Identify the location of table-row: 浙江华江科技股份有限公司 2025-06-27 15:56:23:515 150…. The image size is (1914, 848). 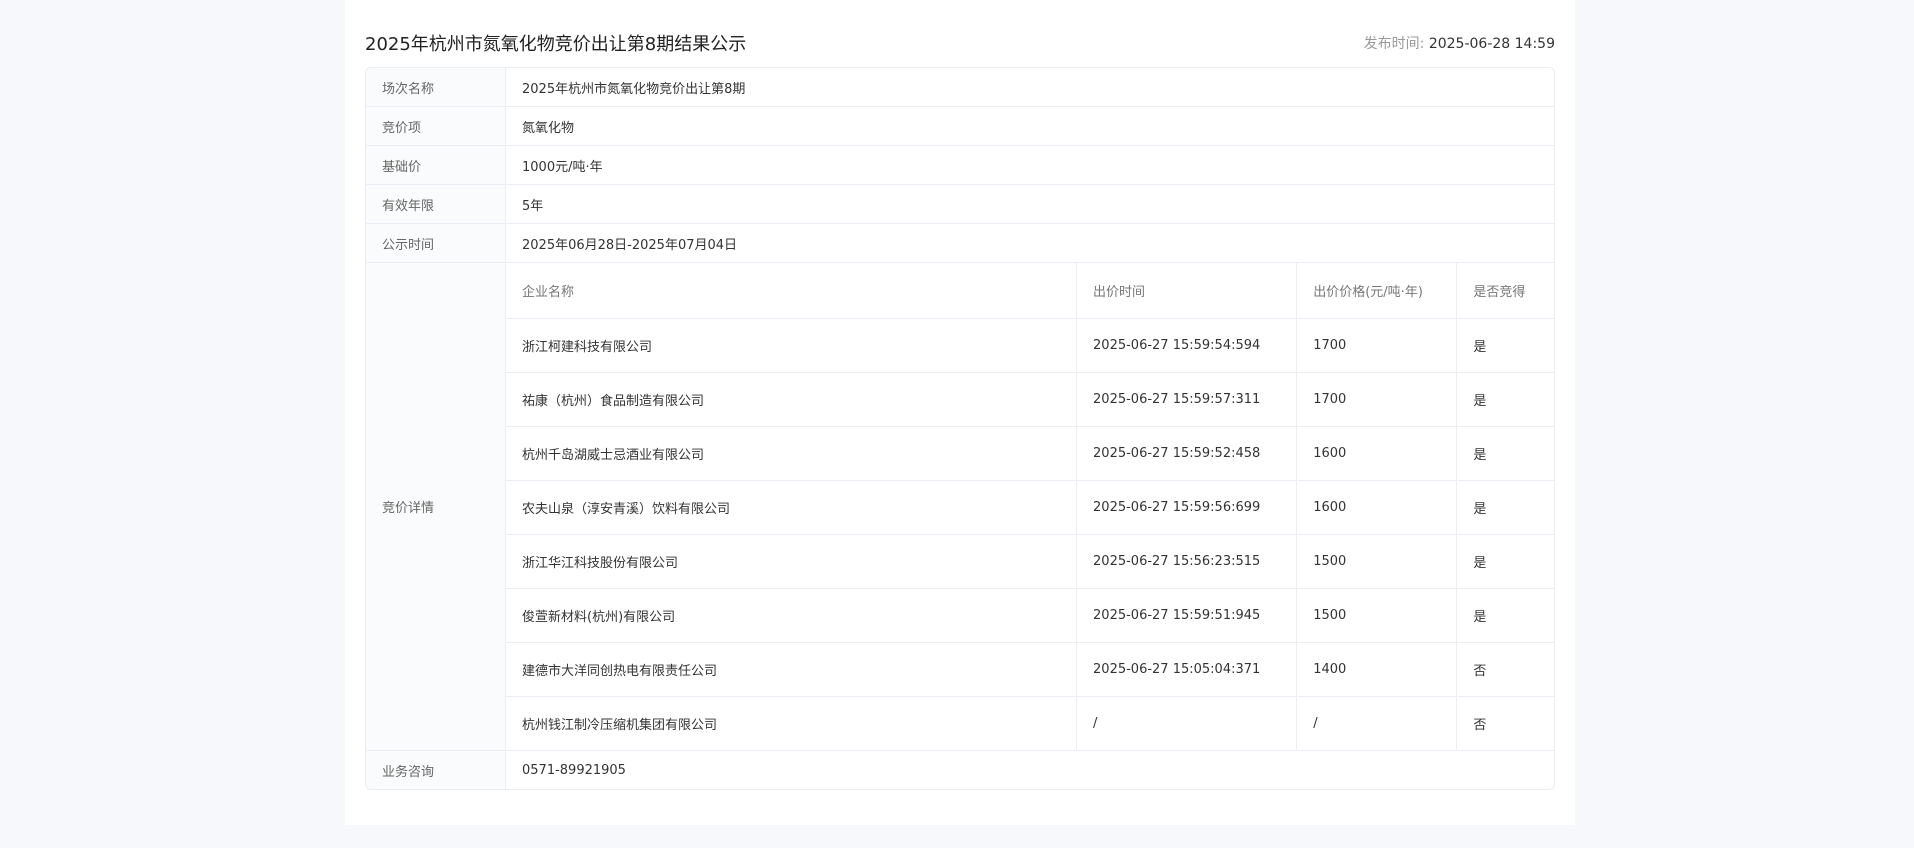
(1030, 561).